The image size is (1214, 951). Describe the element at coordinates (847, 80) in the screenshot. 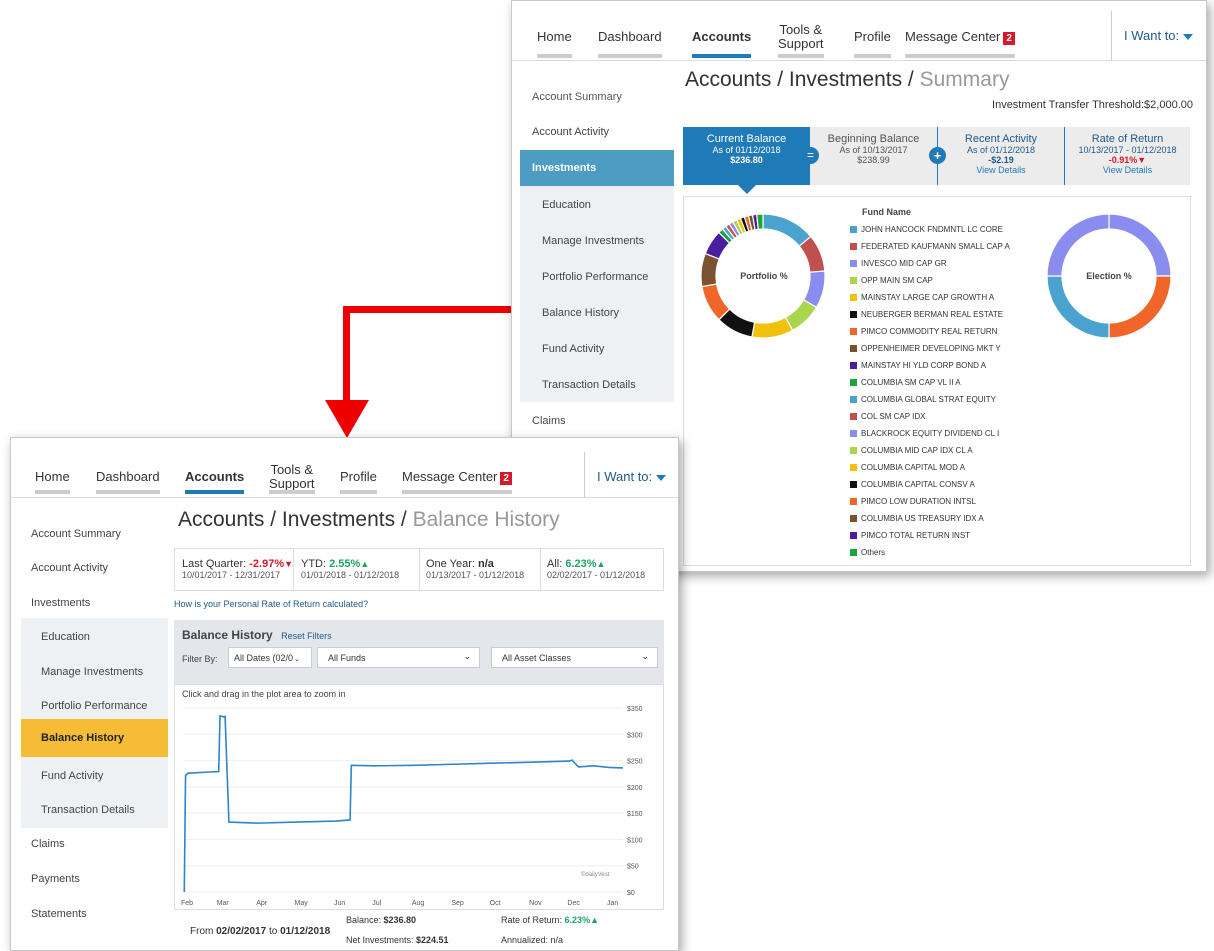

I see `page-title: Accounts / Investments / Summary` at that location.